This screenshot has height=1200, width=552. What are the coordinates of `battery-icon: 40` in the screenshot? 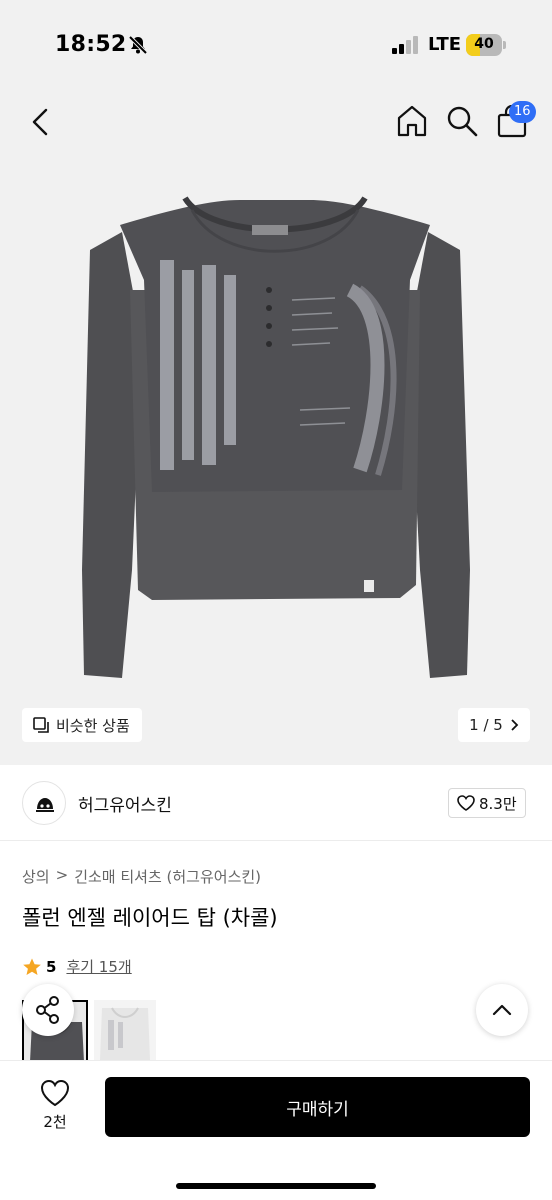 It's located at (486, 45).